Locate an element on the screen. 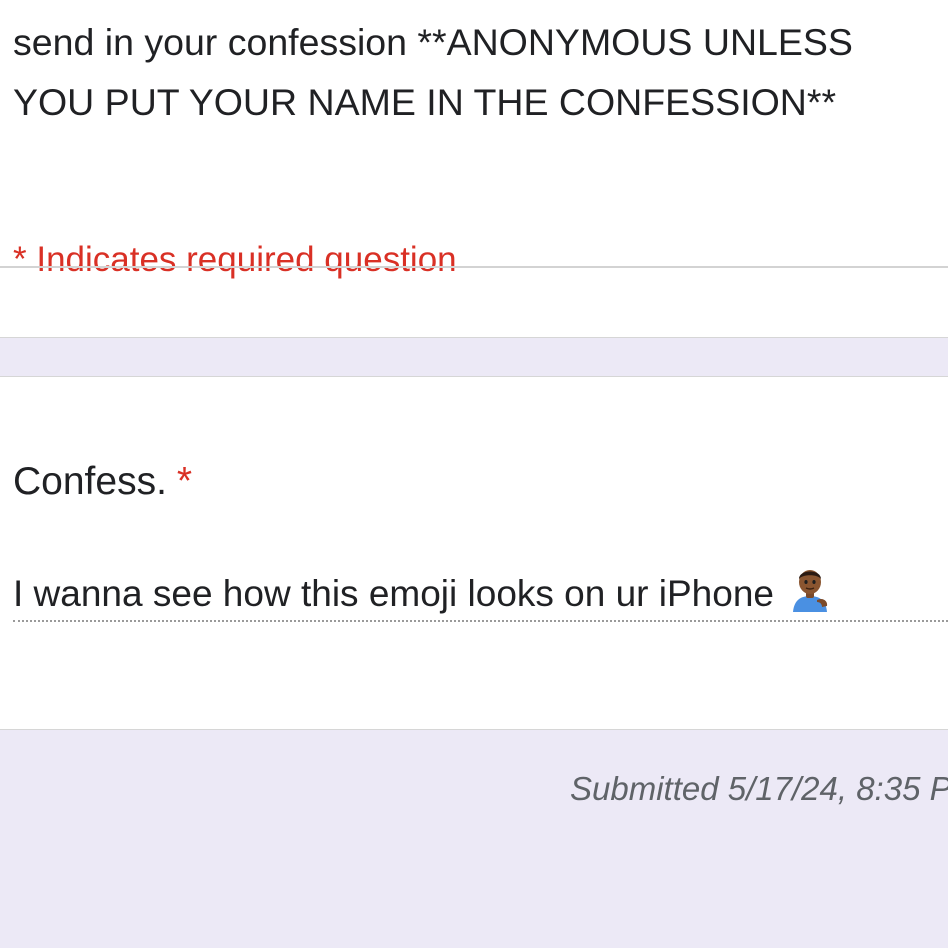  required-question-note: * Indicates required question is located at coordinates (235, 259).